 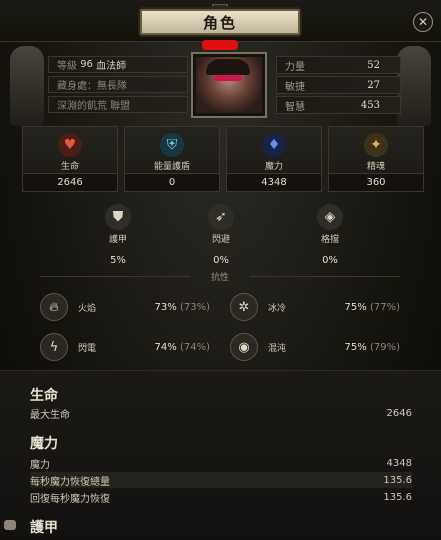 What do you see at coordinates (221, 217) in the screenshot?
I see `evasion-icon: ➶` at bounding box center [221, 217].